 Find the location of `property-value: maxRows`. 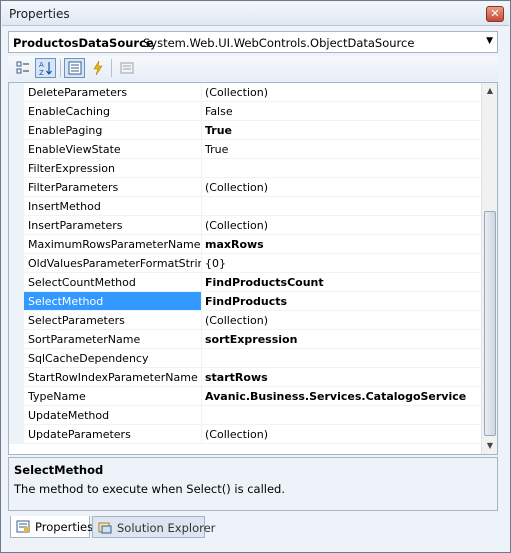

property-value: maxRows is located at coordinates (342, 244).